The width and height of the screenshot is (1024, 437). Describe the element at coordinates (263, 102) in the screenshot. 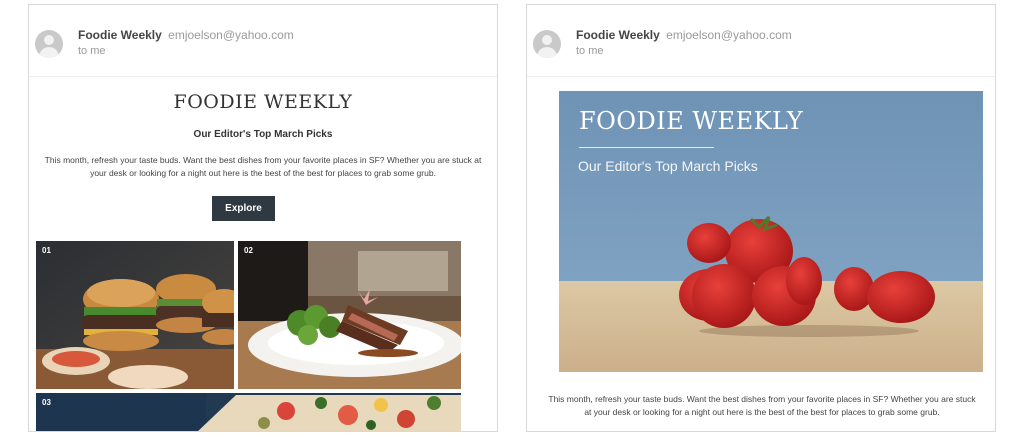

I see `brand-title: FOODIE WEEKLY` at that location.